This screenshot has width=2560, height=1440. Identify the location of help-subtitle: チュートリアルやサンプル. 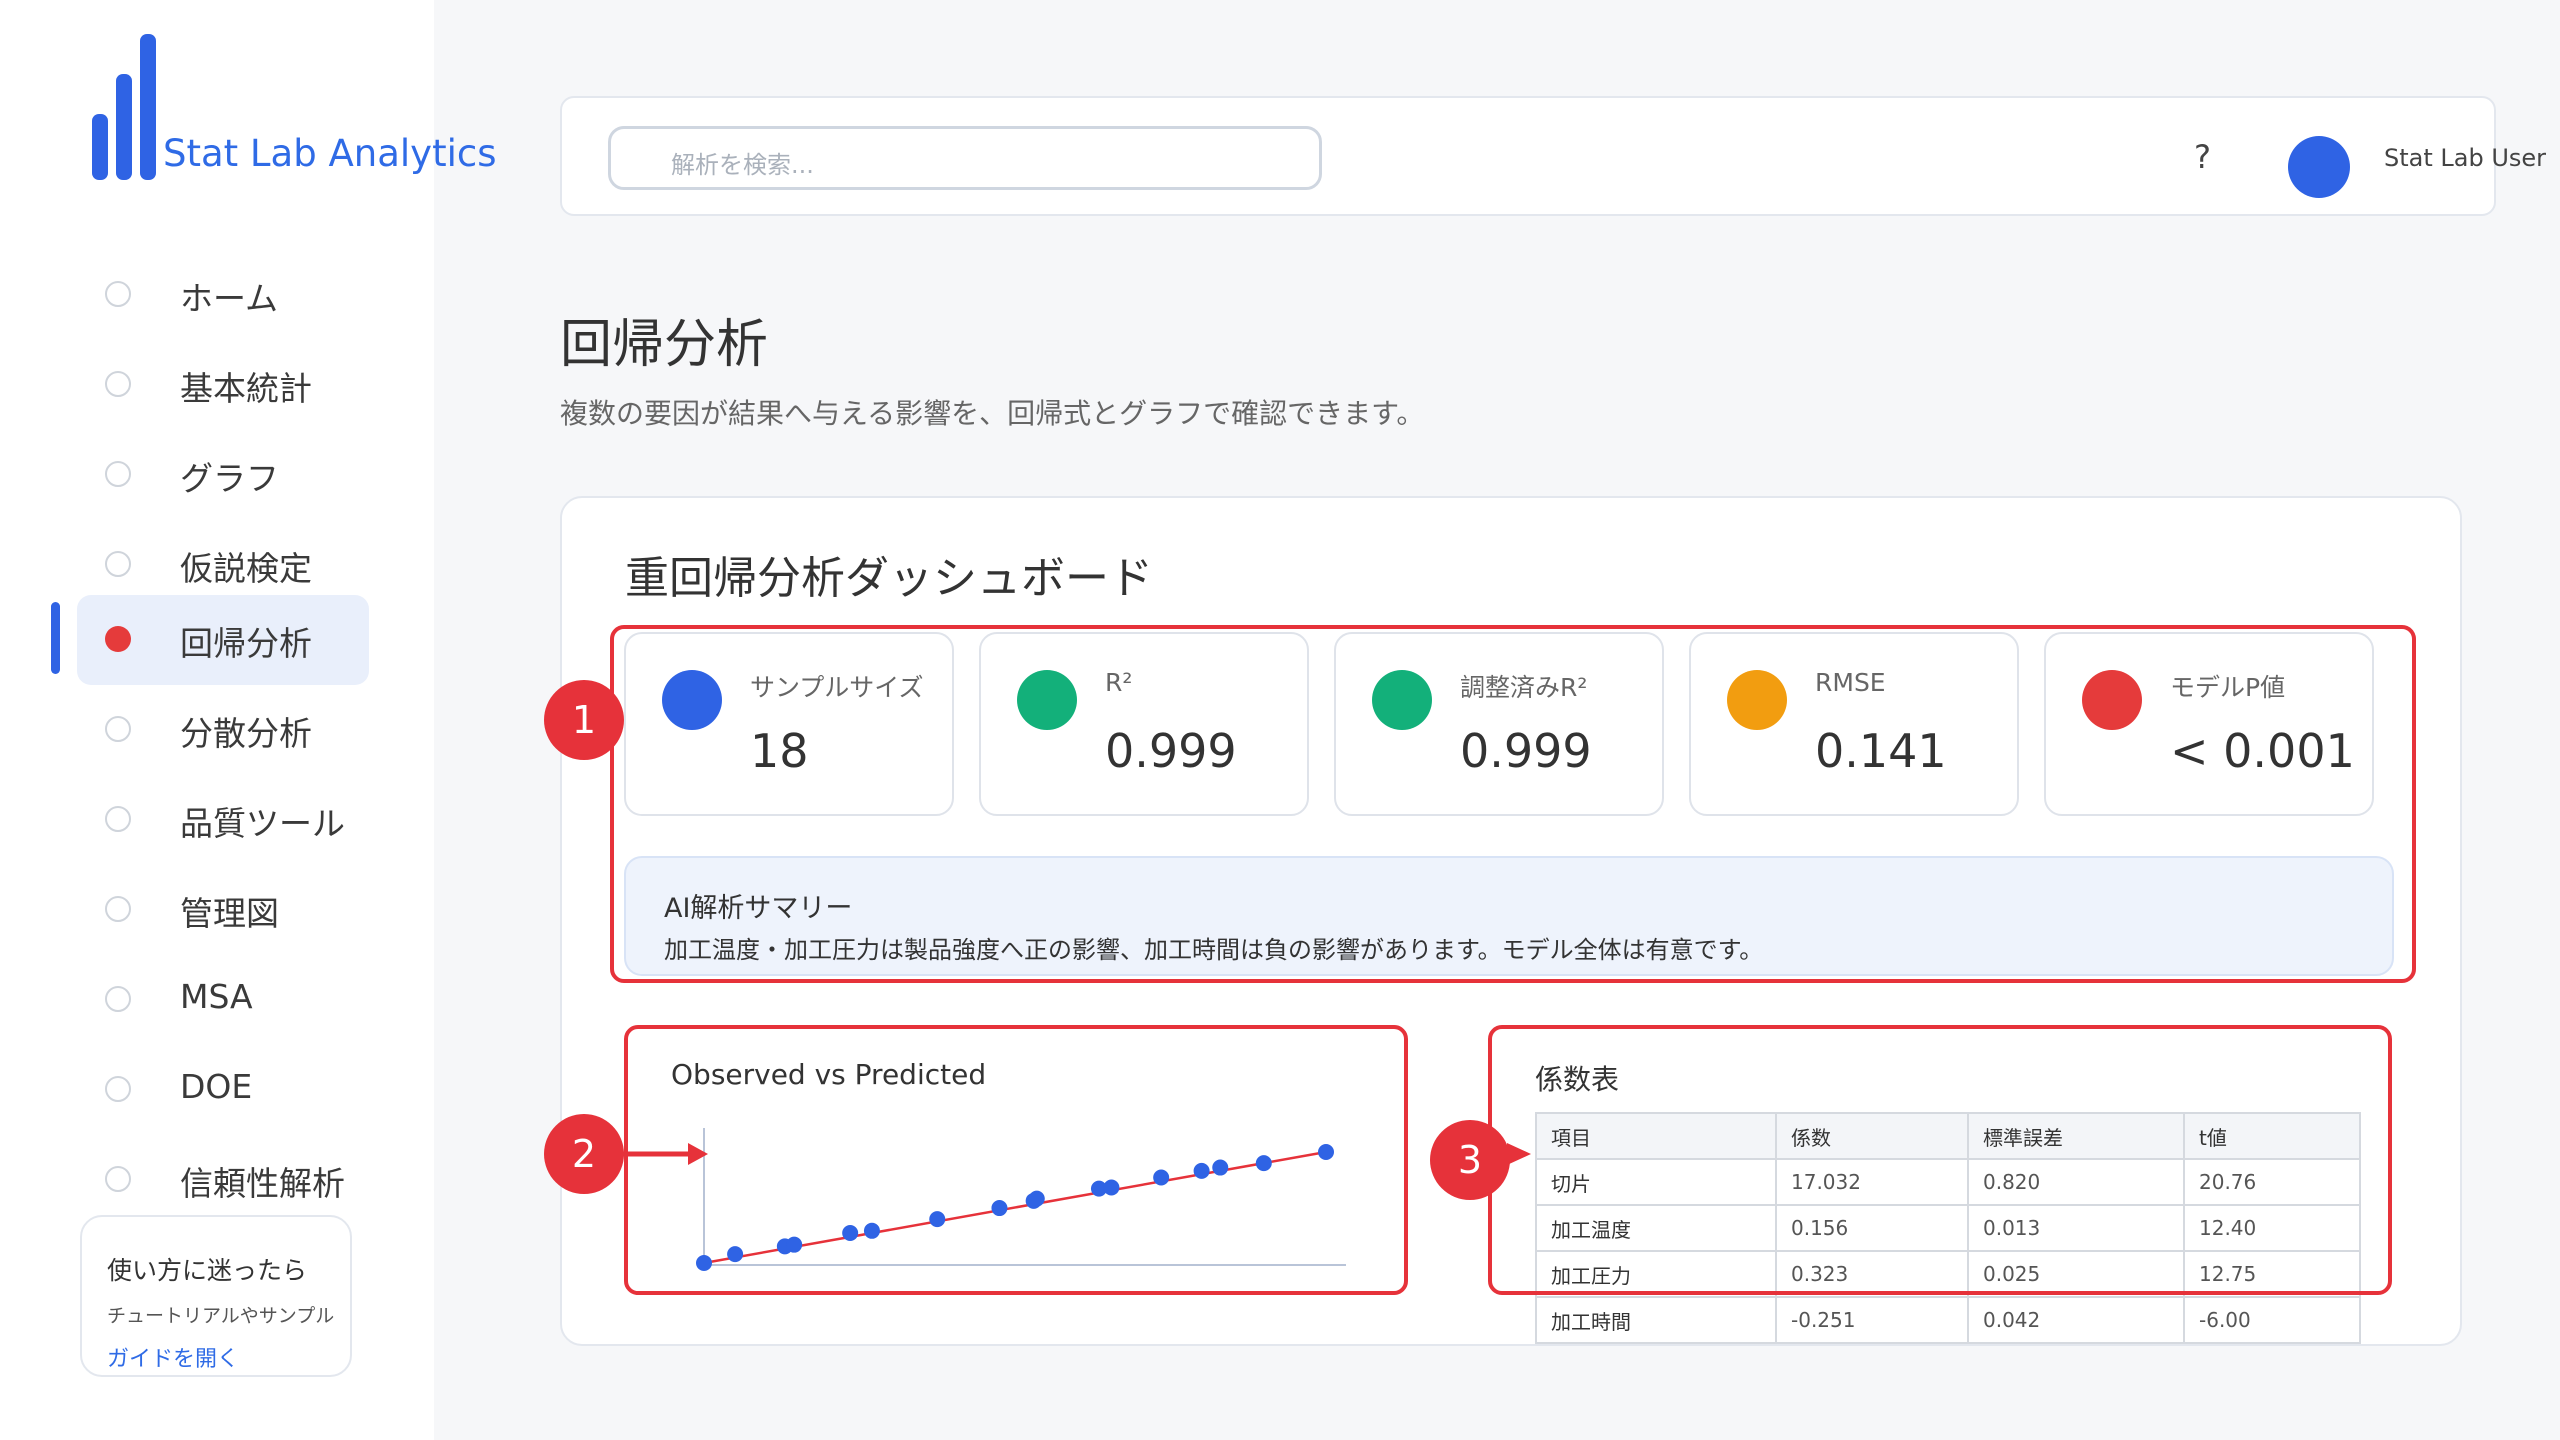
(221, 1316).